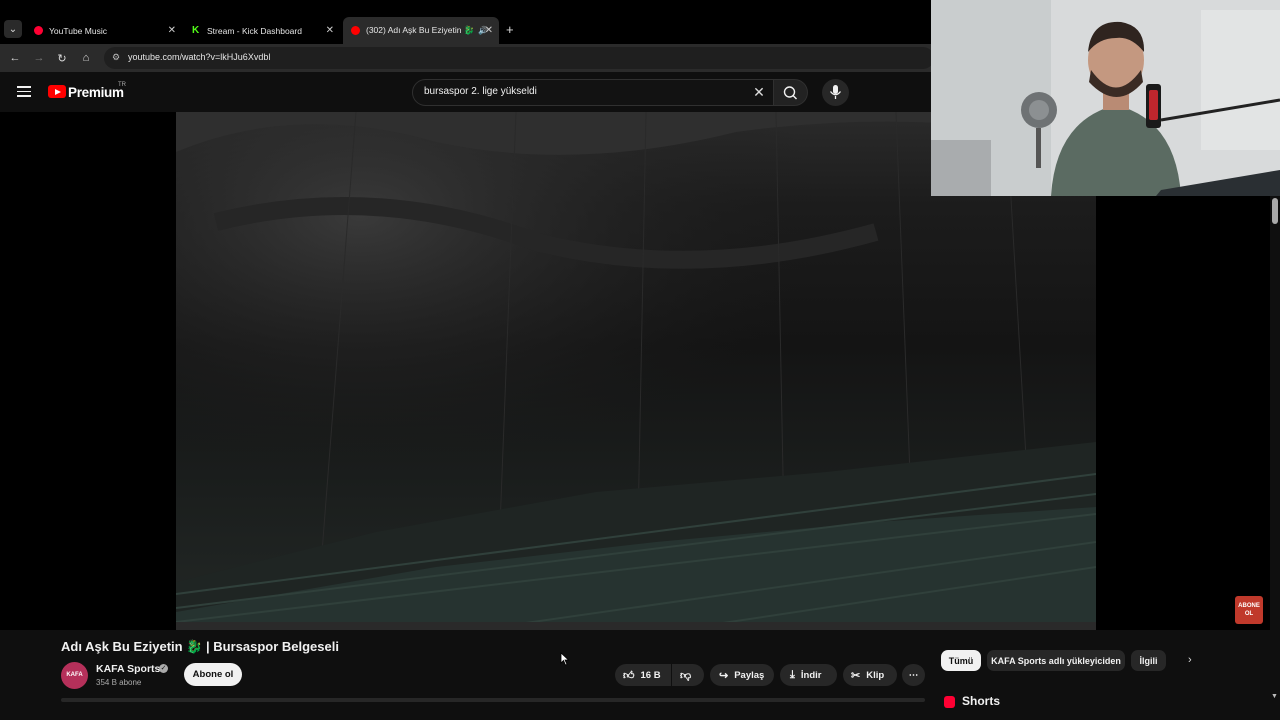  I want to click on webcam-feed-image, so click(1105, 98).